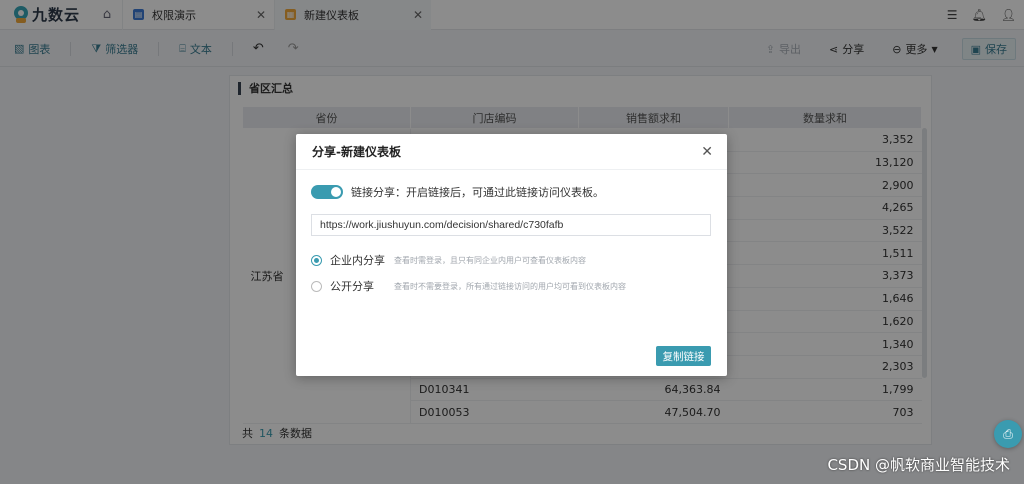 This screenshot has width=1024, height=484. Describe the element at coordinates (1008, 434) in the screenshot. I see `print-icon: ⎙` at that location.